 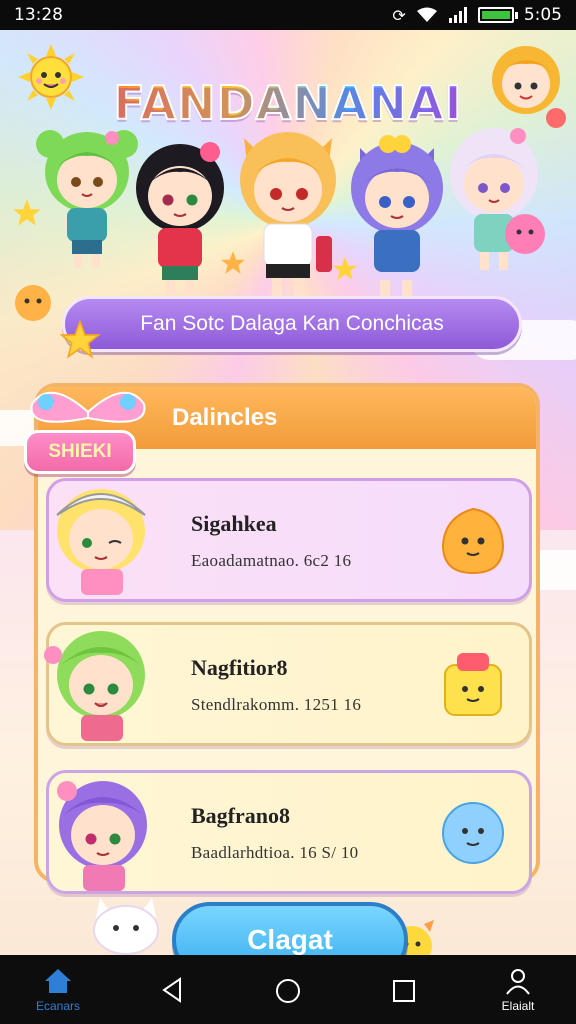 I want to click on nav-home-label: Ecanars, so click(x=58, y=1005).